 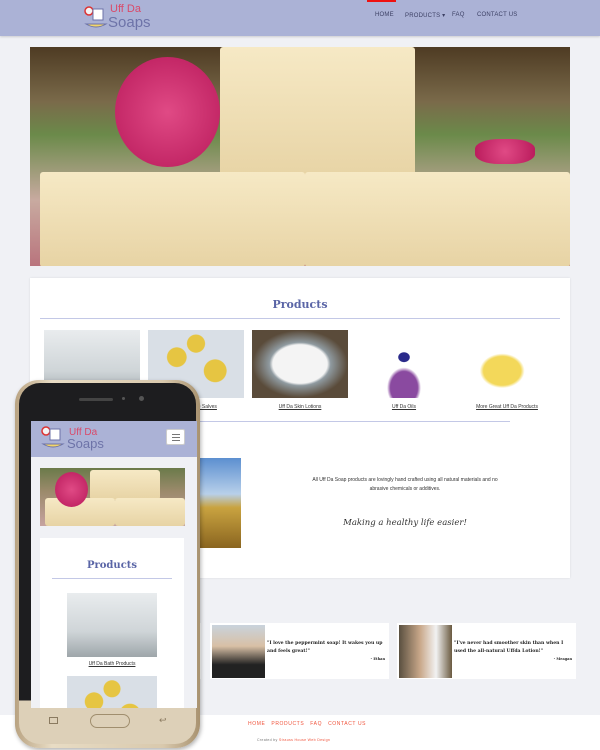 I want to click on footer-link-home: HOME, so click(x=256, y=724).